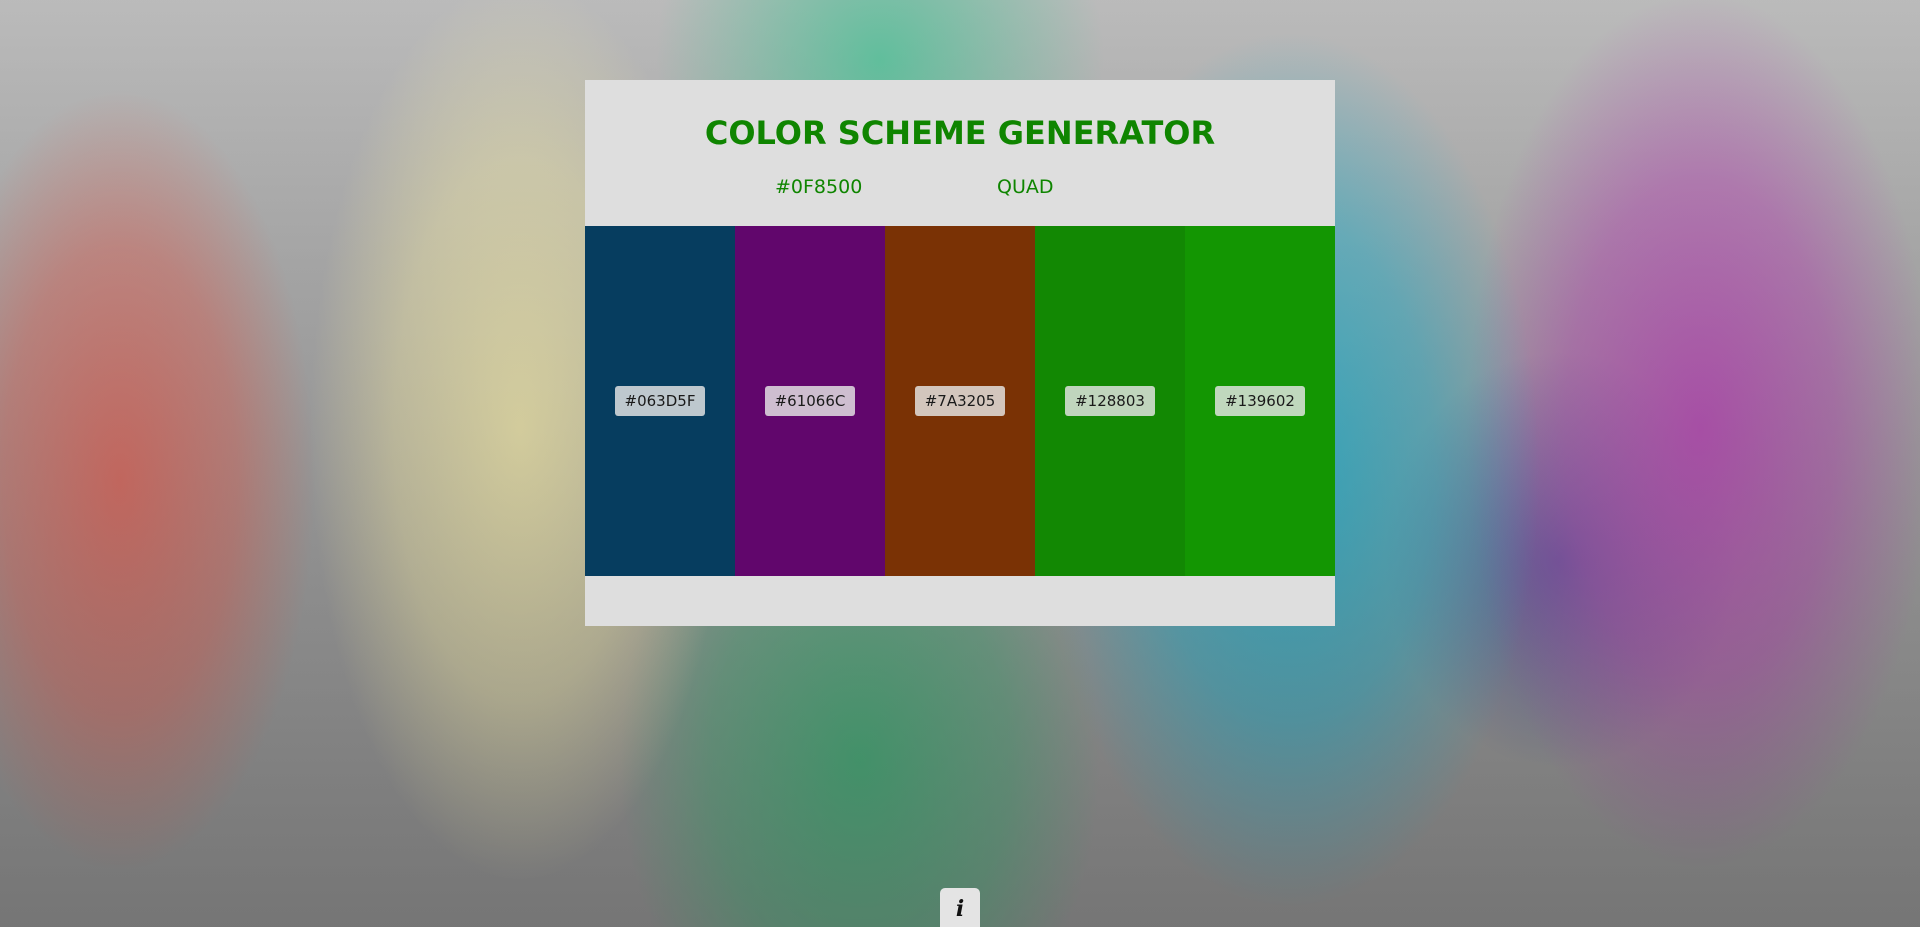  What do you see at coordinates (1025, 187) in the screenshot?
I see `scheme-mode: QUAD` at bounding box center [1025, 187].